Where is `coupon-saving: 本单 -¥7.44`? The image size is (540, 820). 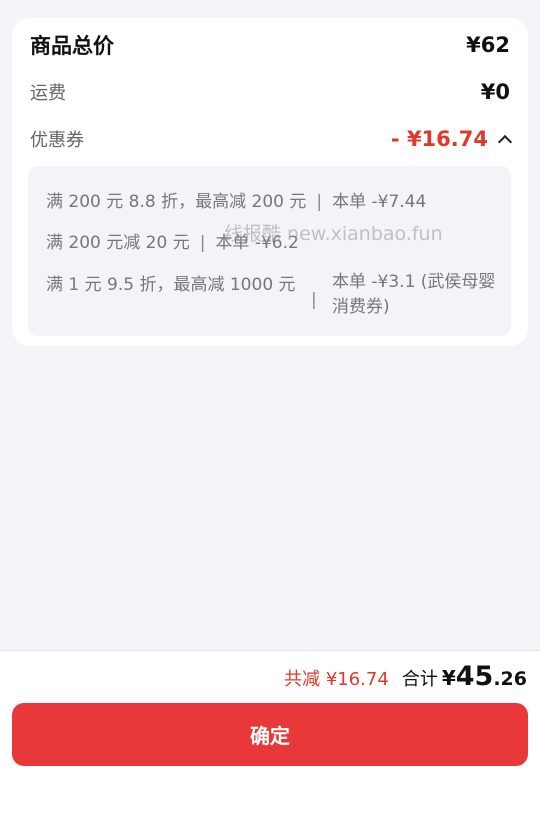
coupon-saving: 本单 -¥7.44 is located at coordinates (379, 202).